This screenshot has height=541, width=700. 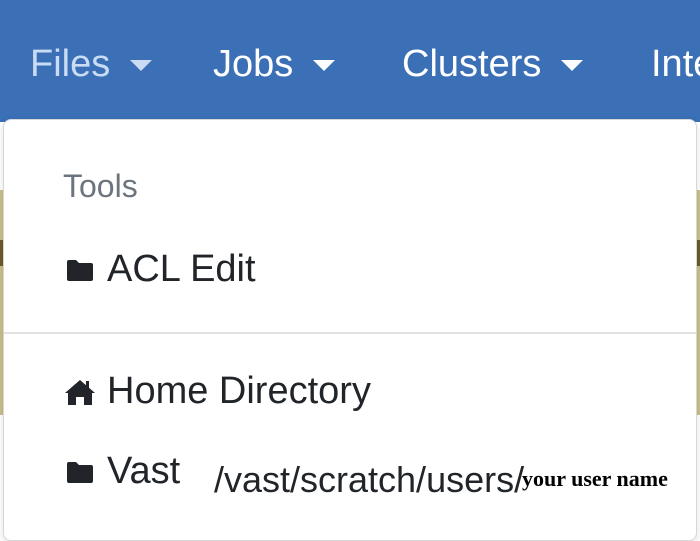 I want to click on dropdown-header-tools: Tools, so click(x=100, y=186).